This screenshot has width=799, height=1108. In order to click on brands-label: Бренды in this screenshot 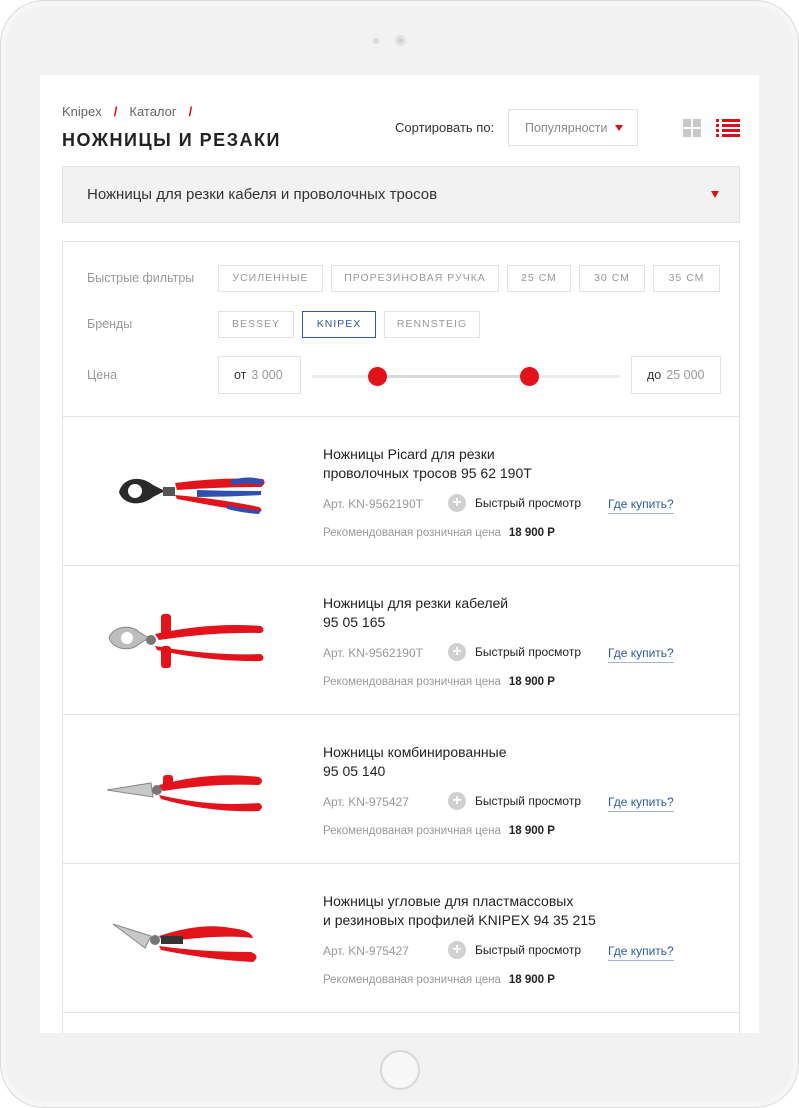, I will do `click(110, 324)`.